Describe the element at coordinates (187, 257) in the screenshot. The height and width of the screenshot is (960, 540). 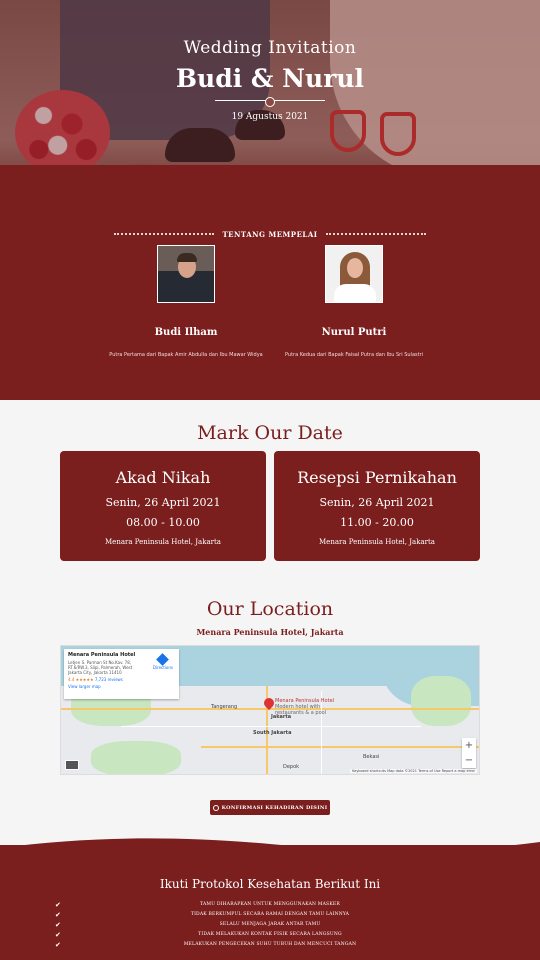
I see `groom-hair` at that location.